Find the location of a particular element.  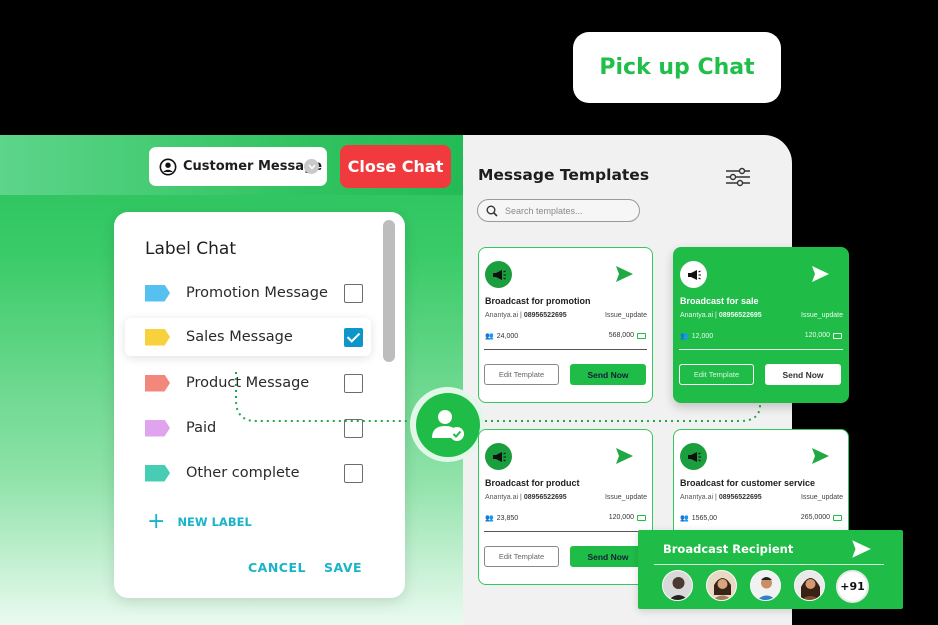

search-icon is located at coordinates (492, 211).